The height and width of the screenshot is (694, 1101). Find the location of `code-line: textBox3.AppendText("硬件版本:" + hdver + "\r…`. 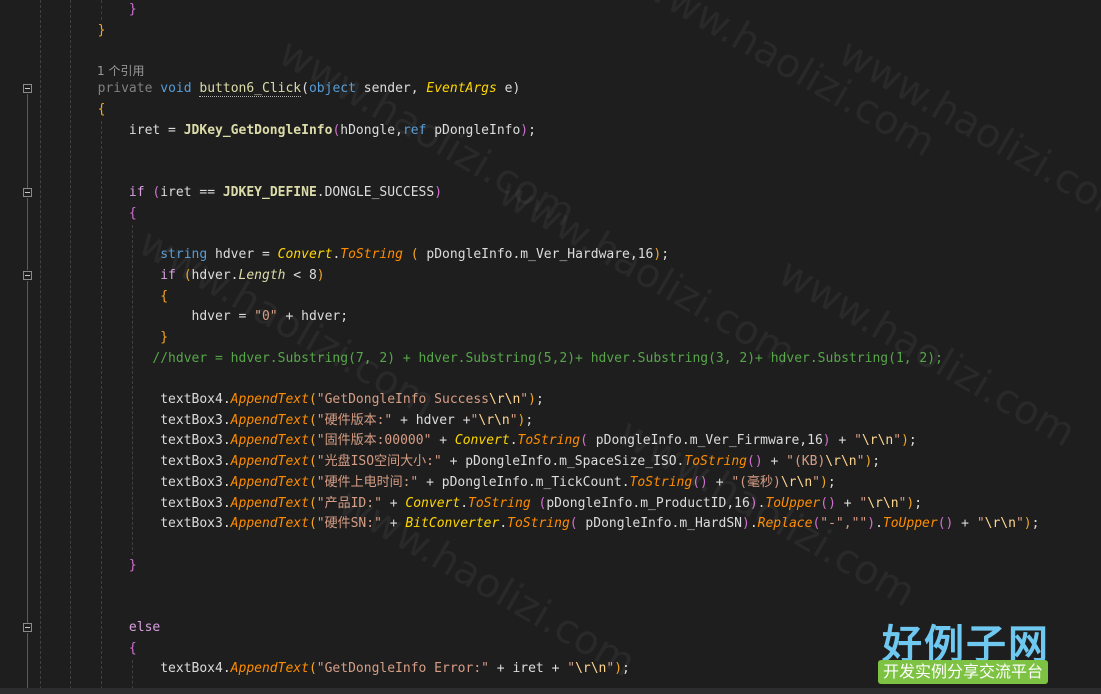

code-line: textBox3.AppendText("硬件版本:" + hdver + "\r… is located at coordinates (284, 421).